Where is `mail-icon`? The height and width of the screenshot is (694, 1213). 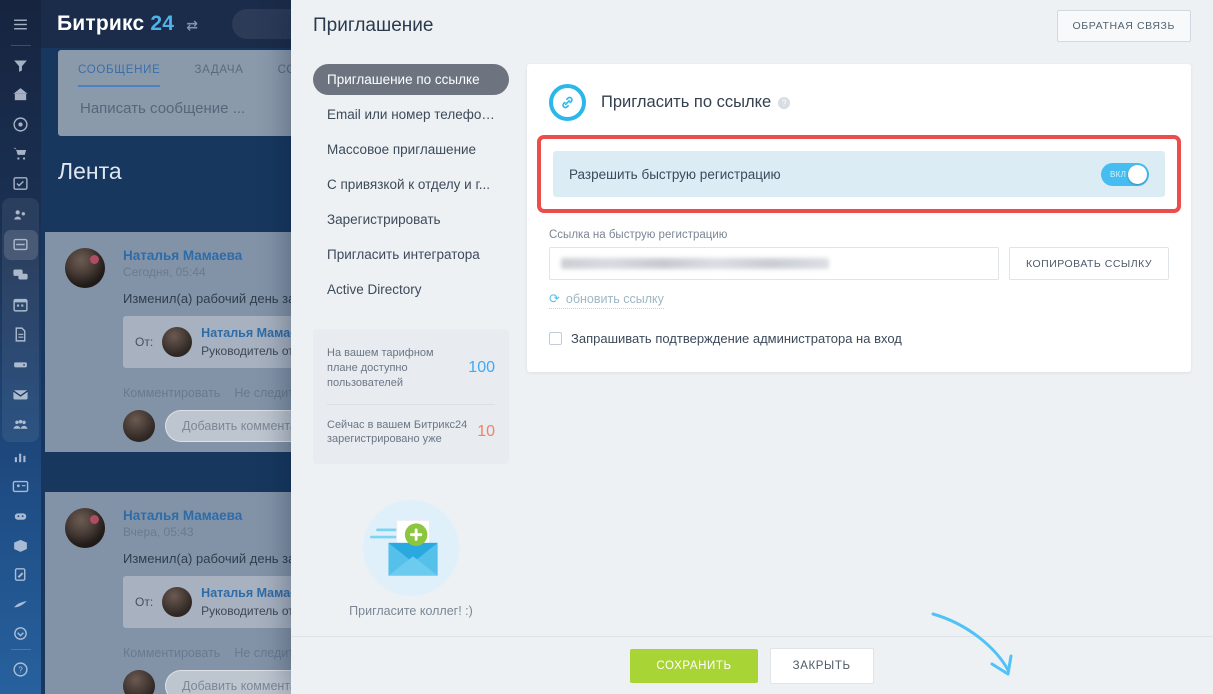 mail-icon is located at coordinates (21, 395).